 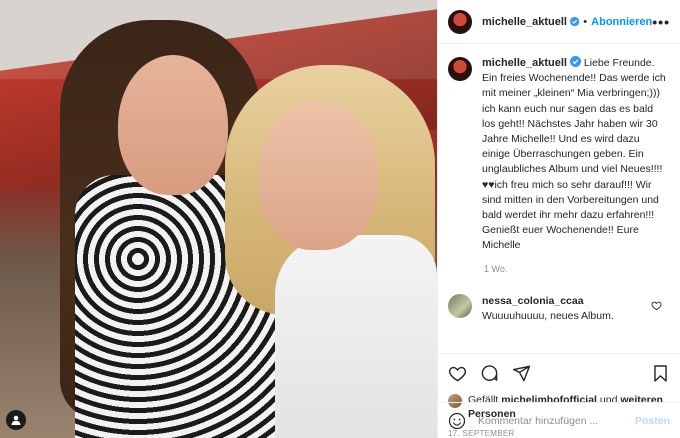 I want to click on post-comment-button: Posten, so click(x=652, y=421).